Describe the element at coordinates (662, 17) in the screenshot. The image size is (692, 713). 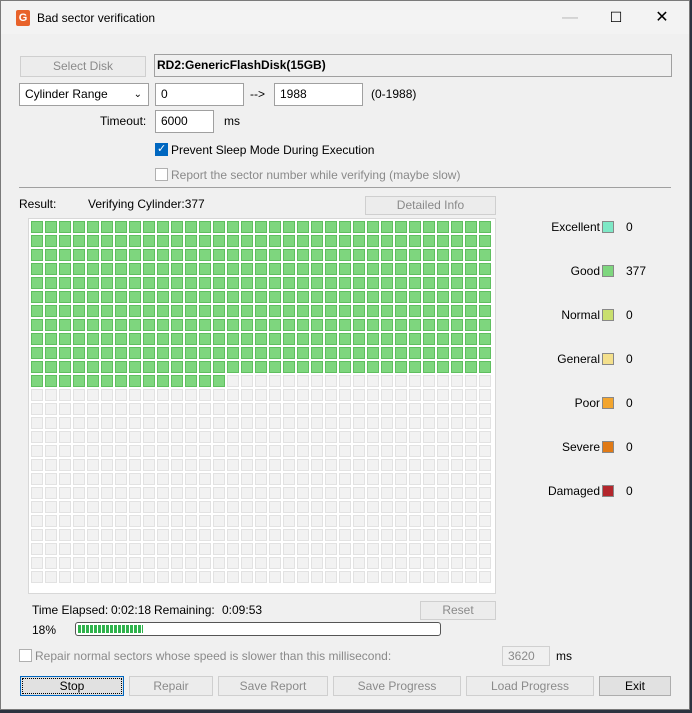
I see `close-icon: ✕` at that location.